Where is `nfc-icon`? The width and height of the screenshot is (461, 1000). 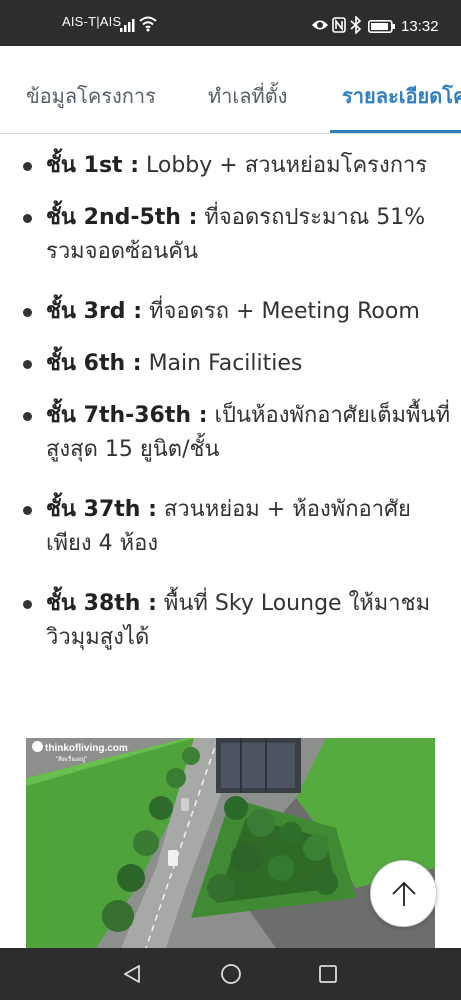
nfc-icon is located at coordinates (339, 25).